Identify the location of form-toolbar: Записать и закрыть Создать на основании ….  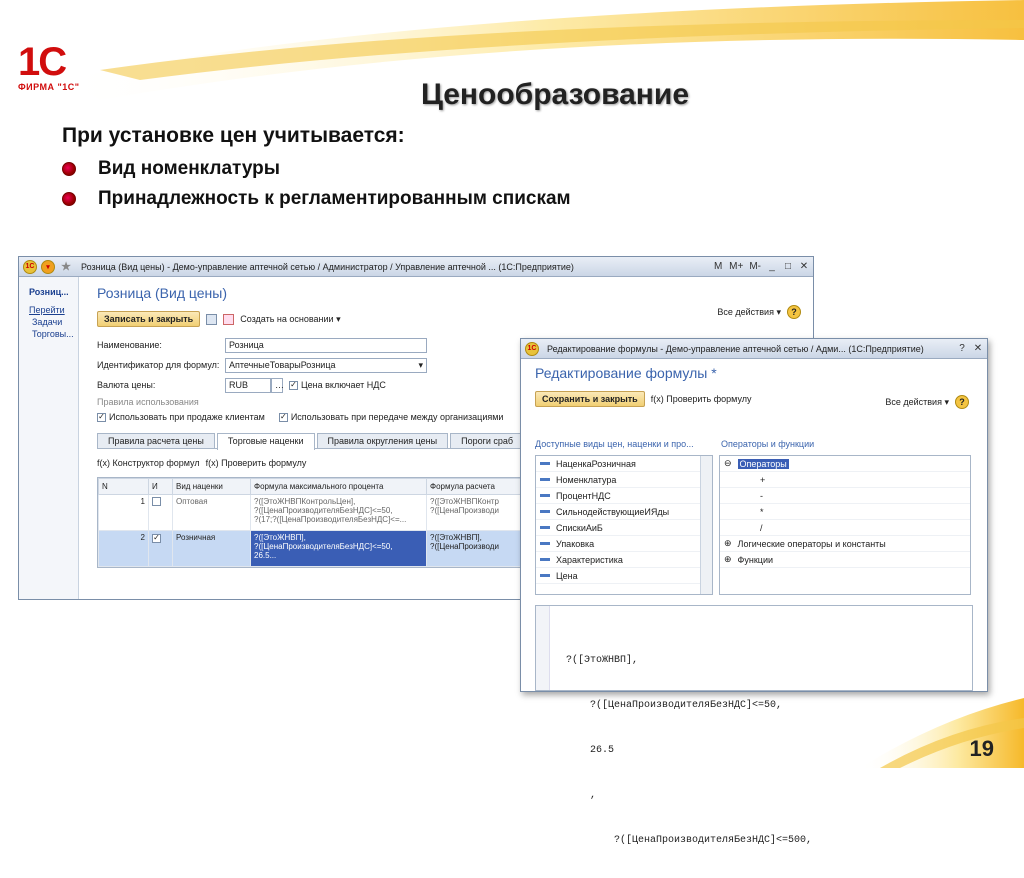
(453, 319).